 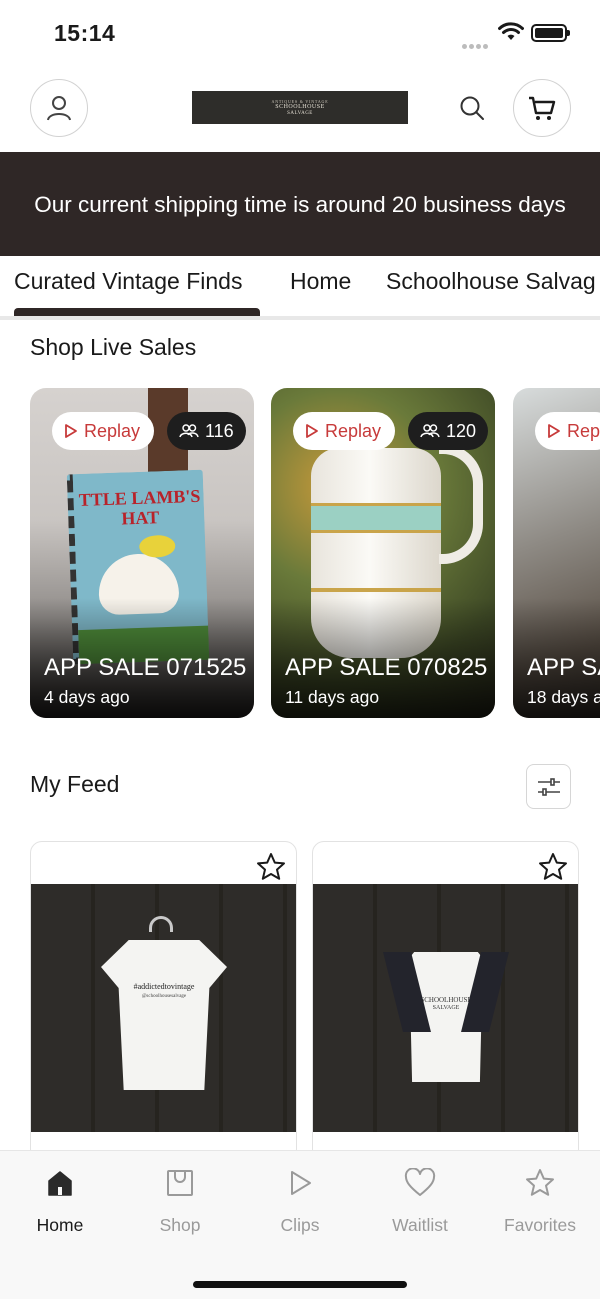 I want to click on status-time: 15:14, so click(x=85, y=33).